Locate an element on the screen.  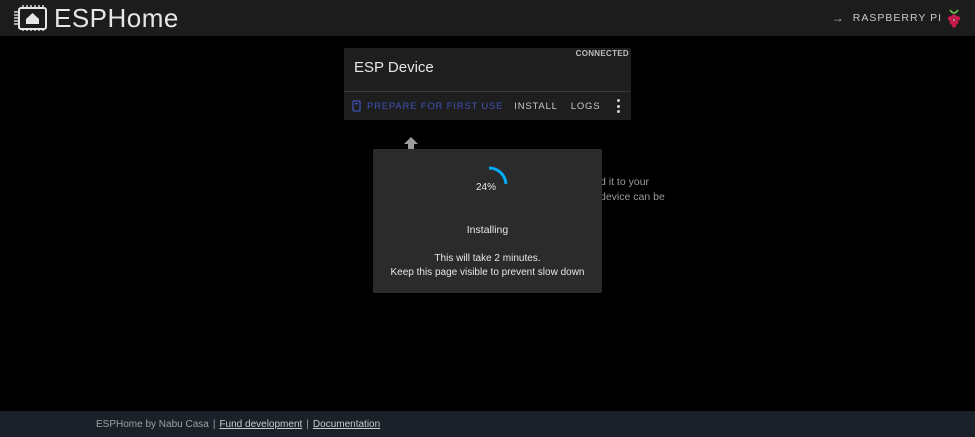
app-logo: ESPHome is located at coordinates (96, 18).